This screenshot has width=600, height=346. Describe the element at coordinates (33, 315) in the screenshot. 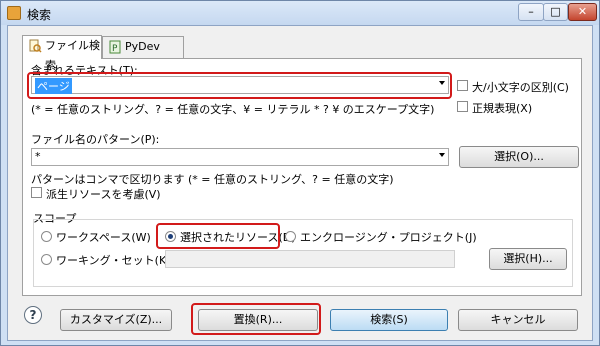

I see `help-button: ?` at that location.